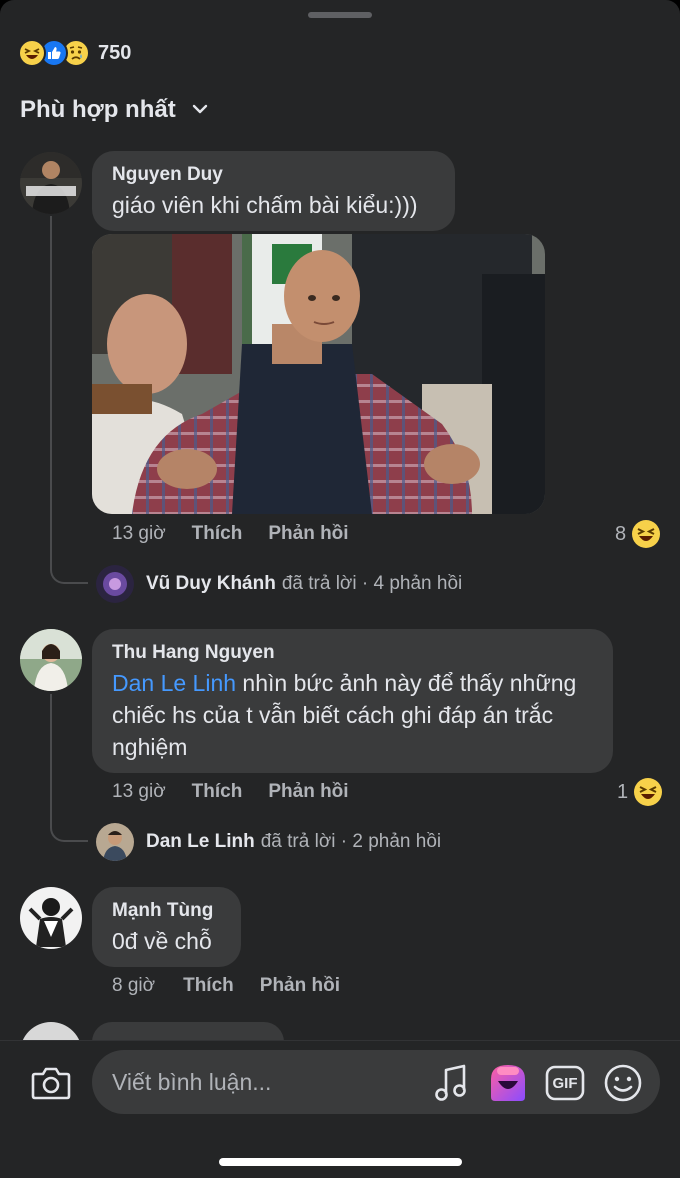 The image size is (680, 1178). Describe the element at coordinates (51, 1083) in the screenshot. I see `camera-icon` at that location.